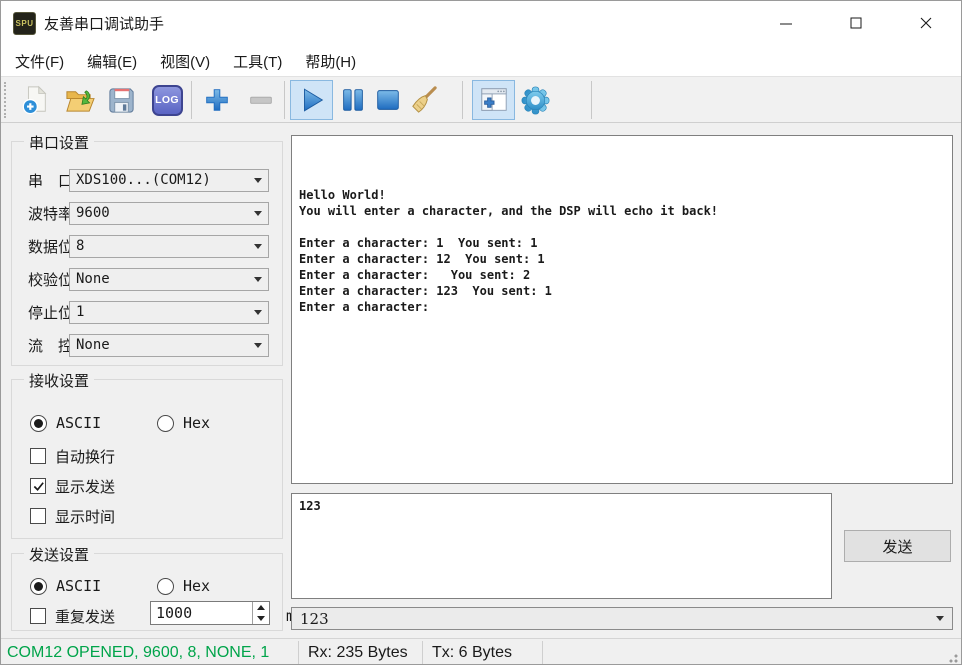 This screenshot has height=665, width=962. What do you see at coordinates (314, 618) in the screenshot?
I see `send-history-value: 123` at bounding box center [314, 618].